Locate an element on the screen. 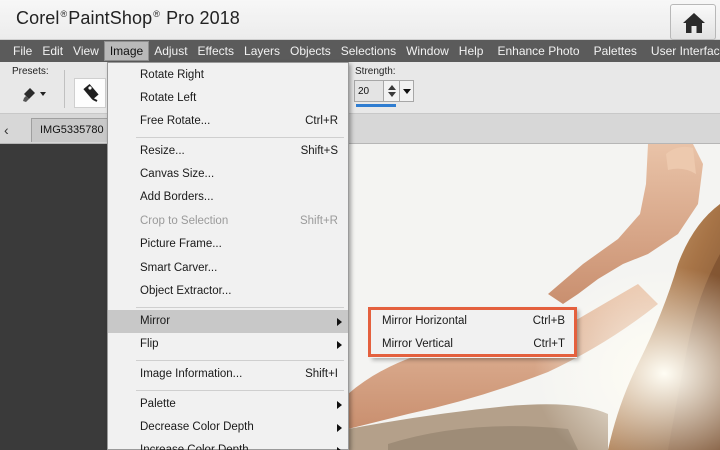  spin-up-icon is located at coordinates (392, 87).